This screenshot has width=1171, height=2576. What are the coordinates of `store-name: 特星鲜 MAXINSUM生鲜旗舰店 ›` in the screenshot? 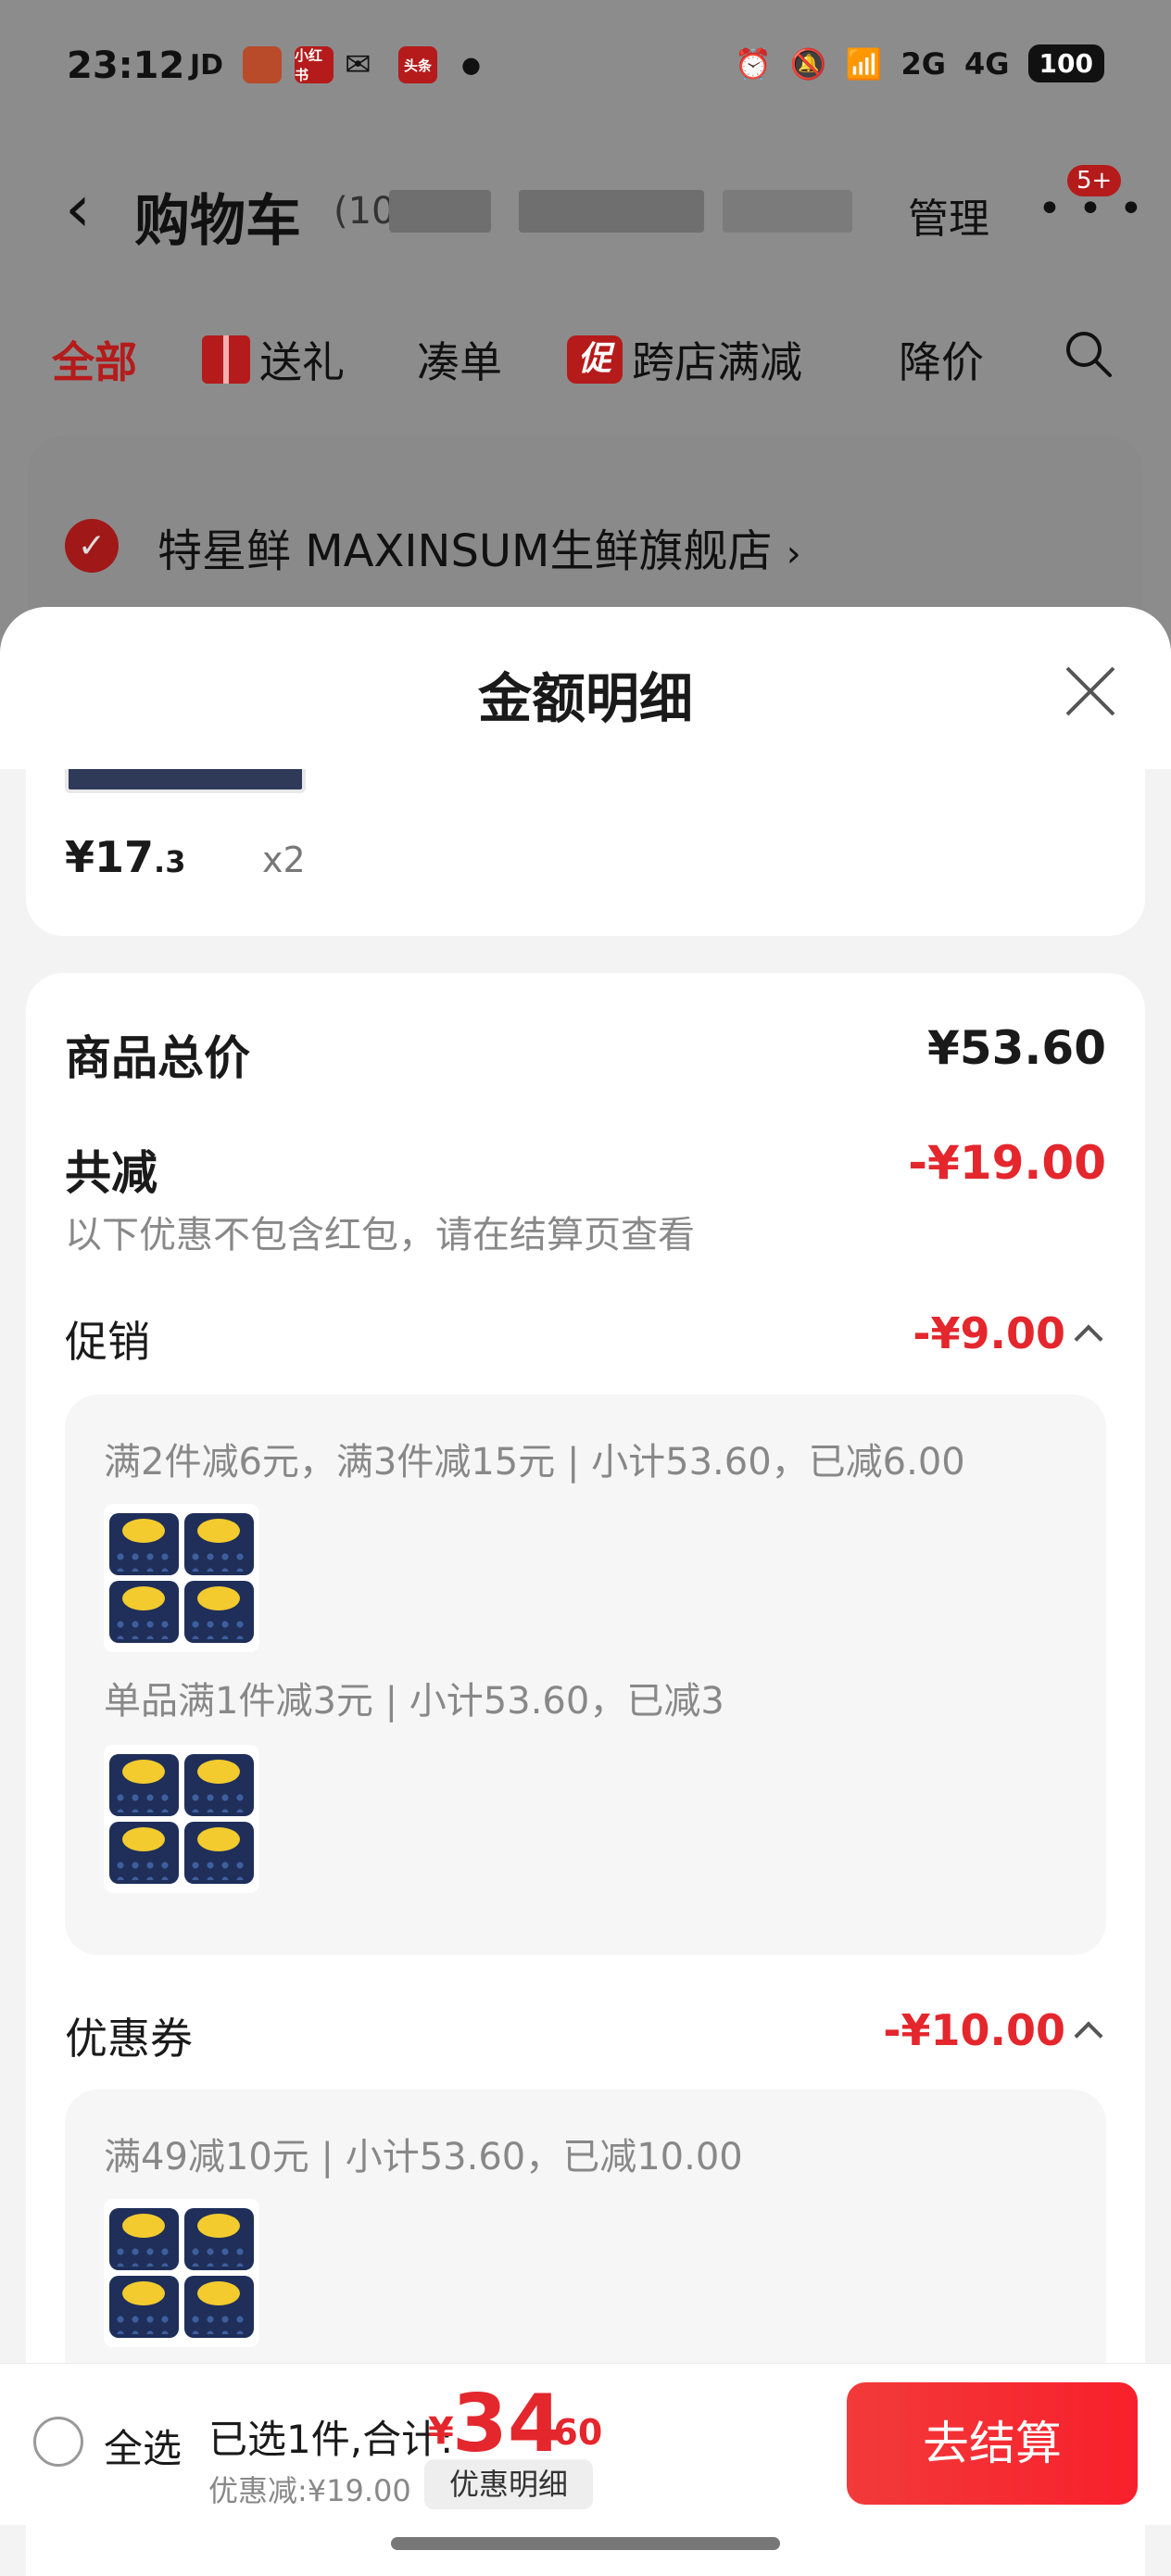 It's located at (479, 546).